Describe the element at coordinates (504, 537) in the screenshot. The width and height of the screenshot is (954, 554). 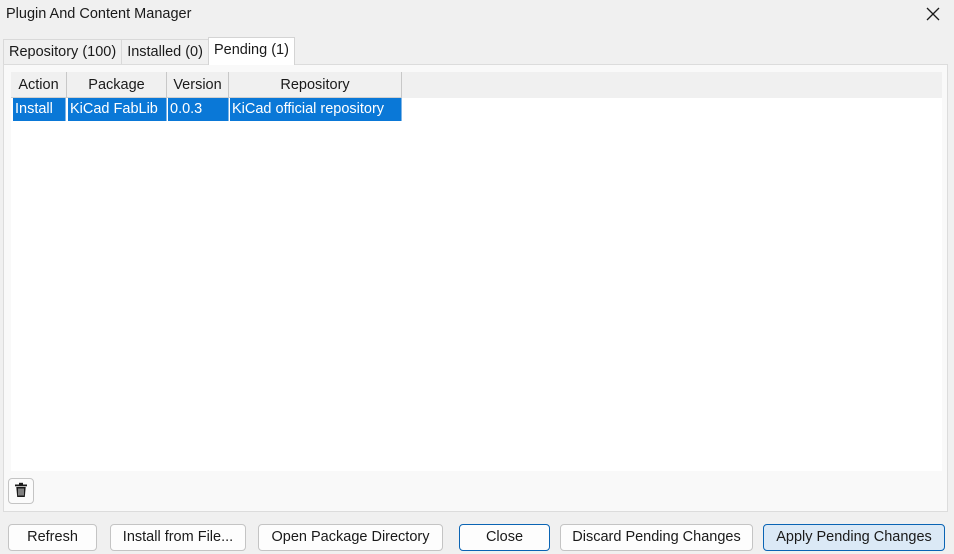
I see `close-button: Close` at that location.